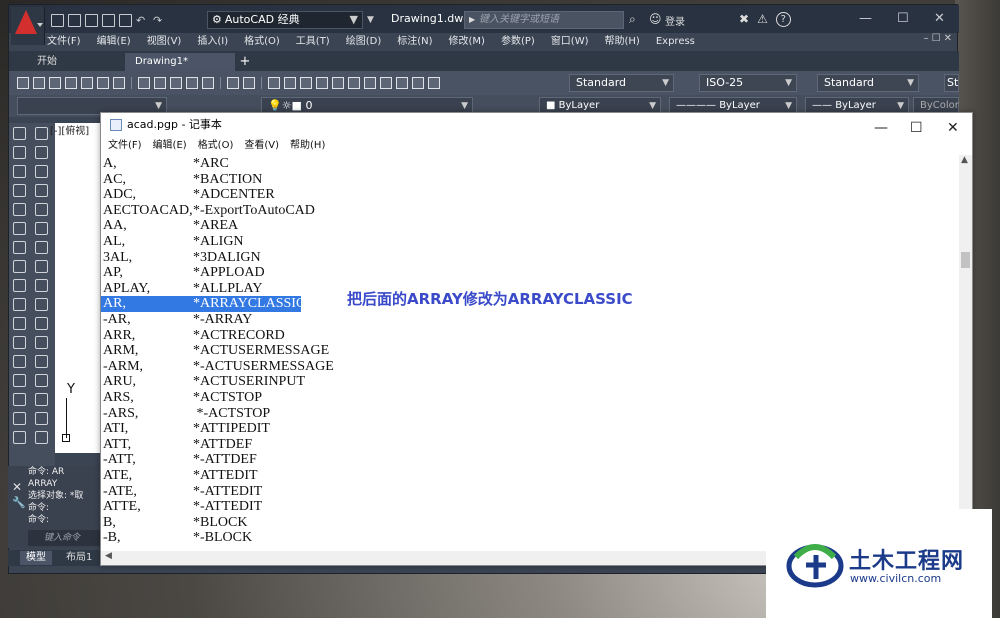 The width and height of the screenshot is (1000, 618). What do you see at coordinates (182, 398) in the screenshot?
I see `text-line: ARS, *ACTSTOP` at bounding box center [182, 398].